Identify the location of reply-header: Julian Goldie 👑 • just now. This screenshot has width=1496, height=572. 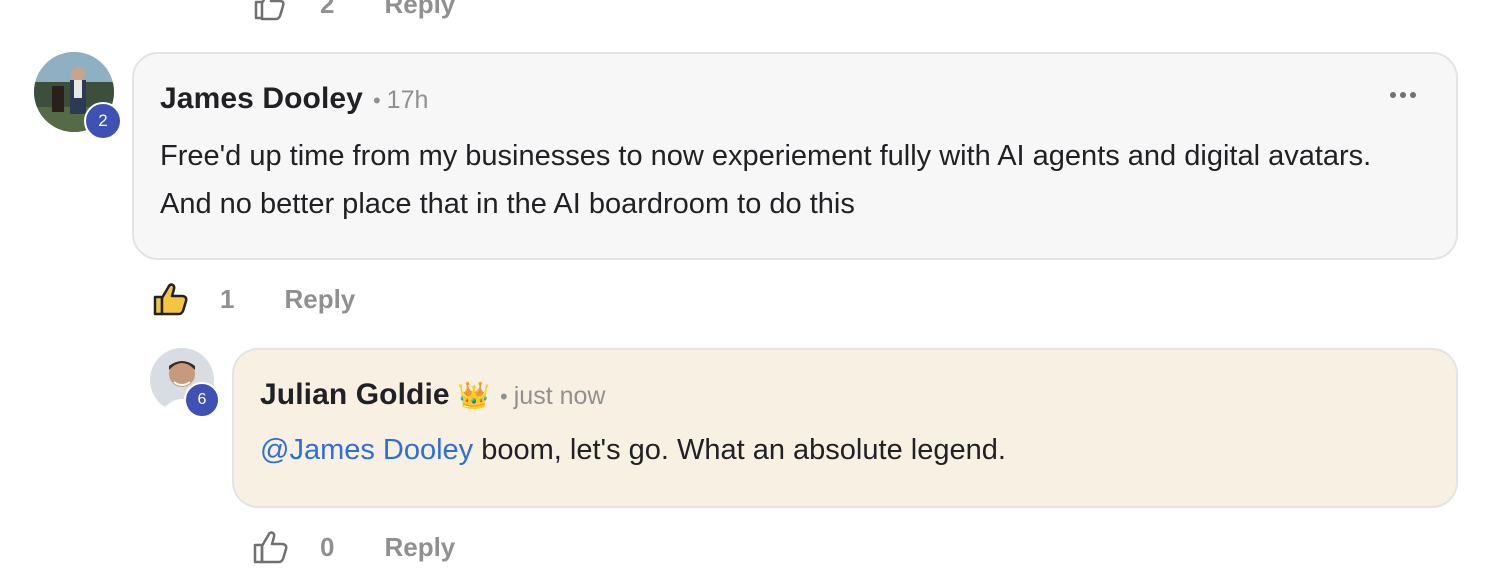
(432, 395).